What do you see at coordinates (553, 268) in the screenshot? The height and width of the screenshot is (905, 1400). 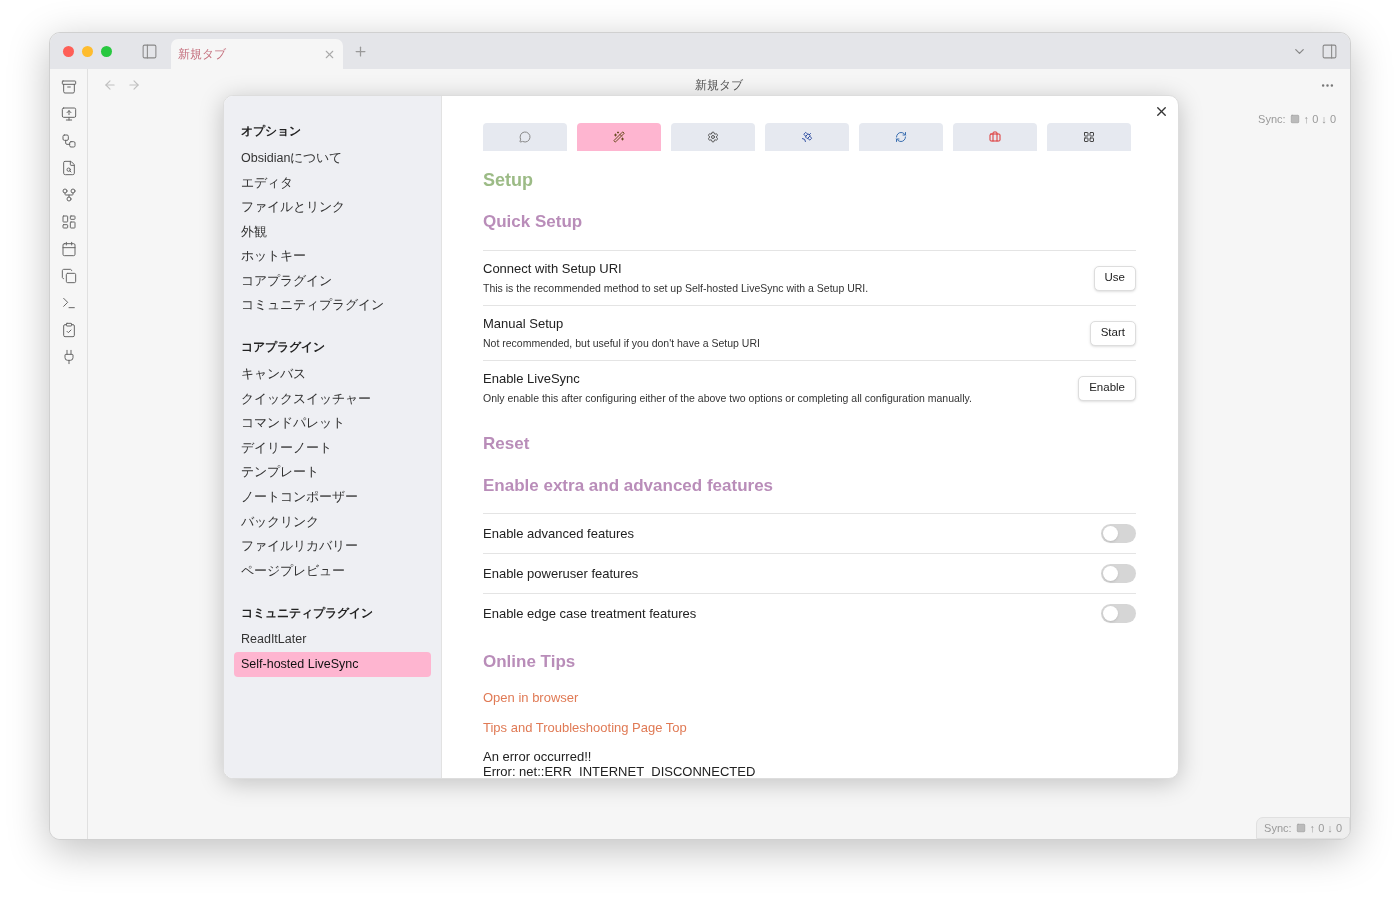 I see `setting-name: Connect with Setup URI` at bounding box center [553, 268].